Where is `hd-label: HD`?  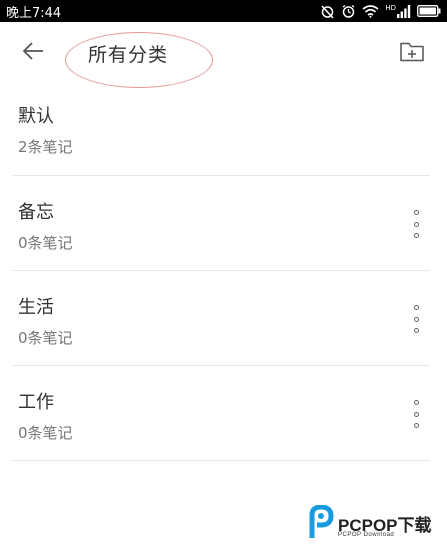 hd-label: HD is located at coordinates (390, 7).